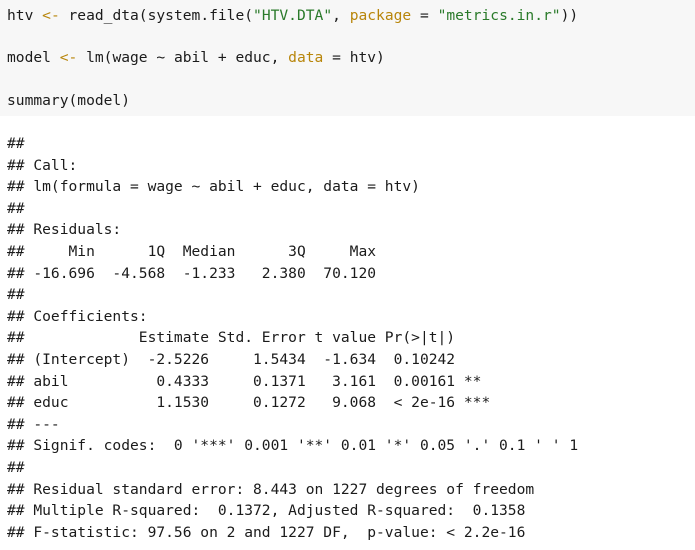 The image size is (695, 550). What do you see at coordinates (69, 100) in the screenshot?
I see `code-line-summary: summary(model)` at bounding box center [69, 100].